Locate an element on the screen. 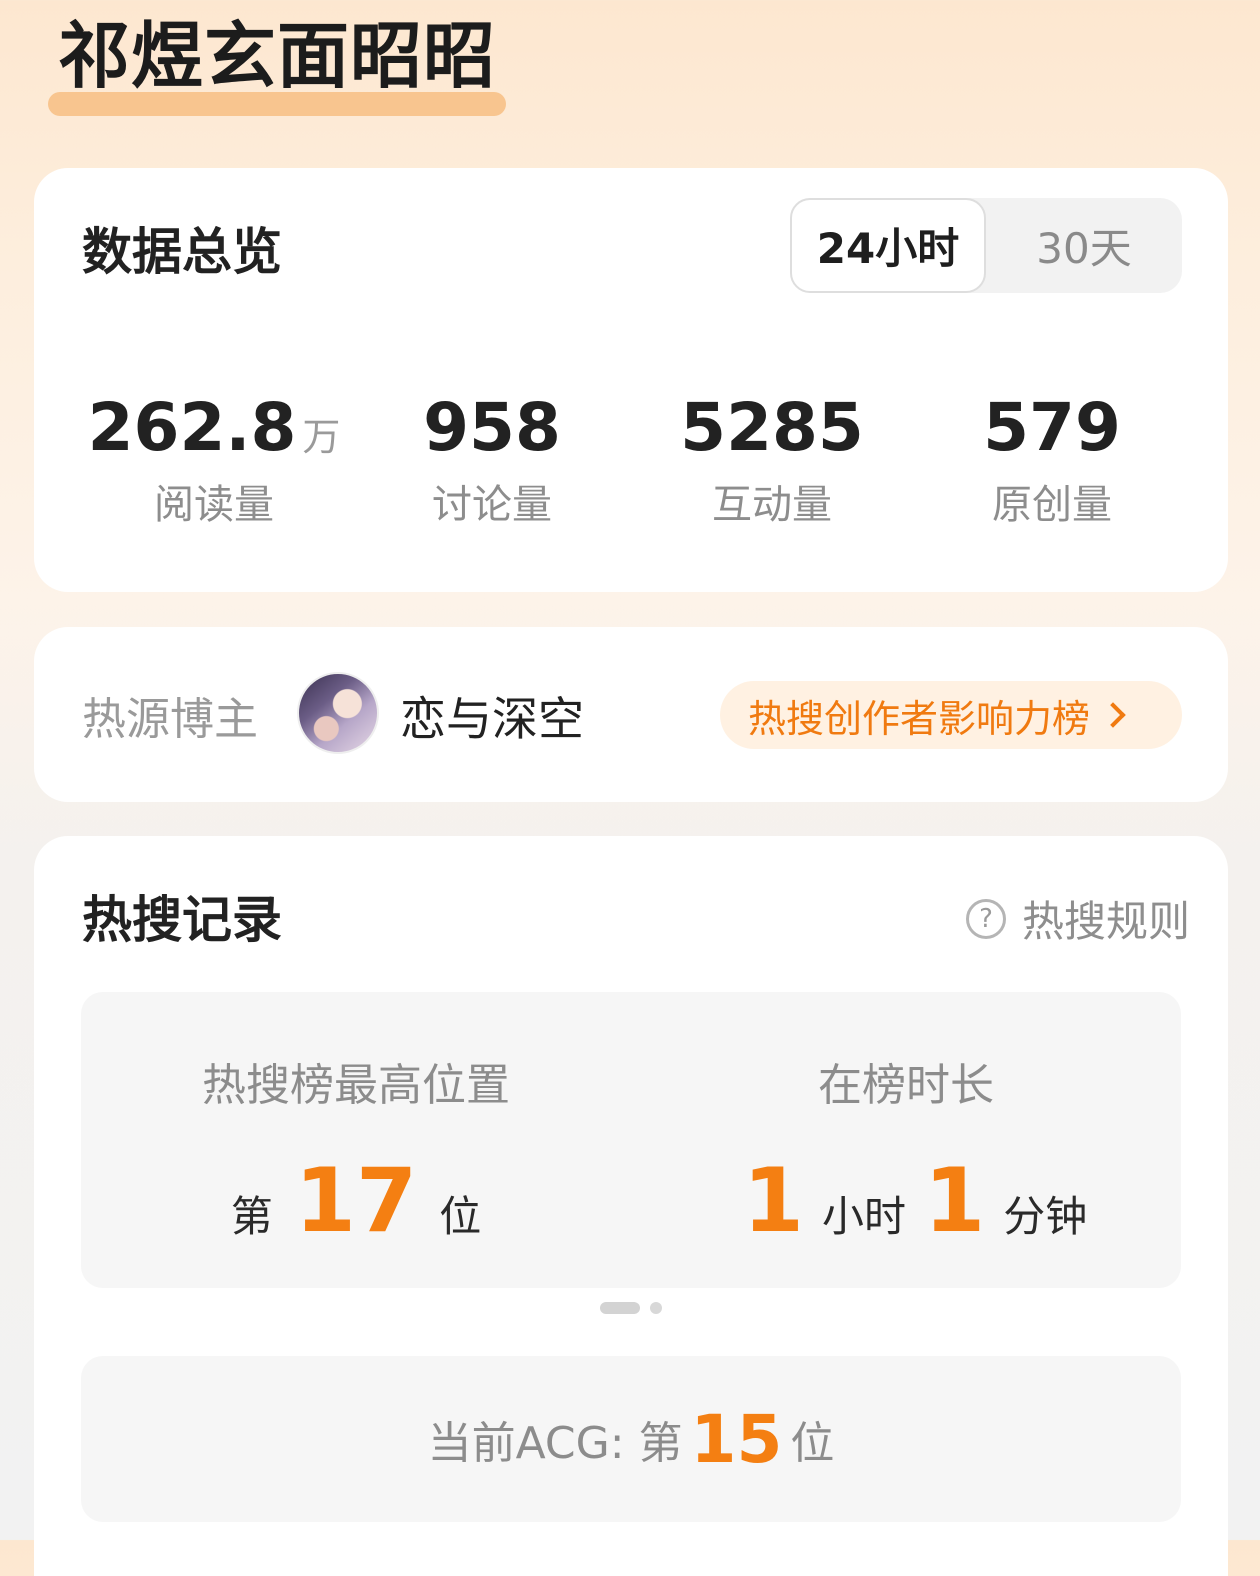  peak-position: 热搜榜最高位置 第 17 位 is located at coordinates (356, 1151).